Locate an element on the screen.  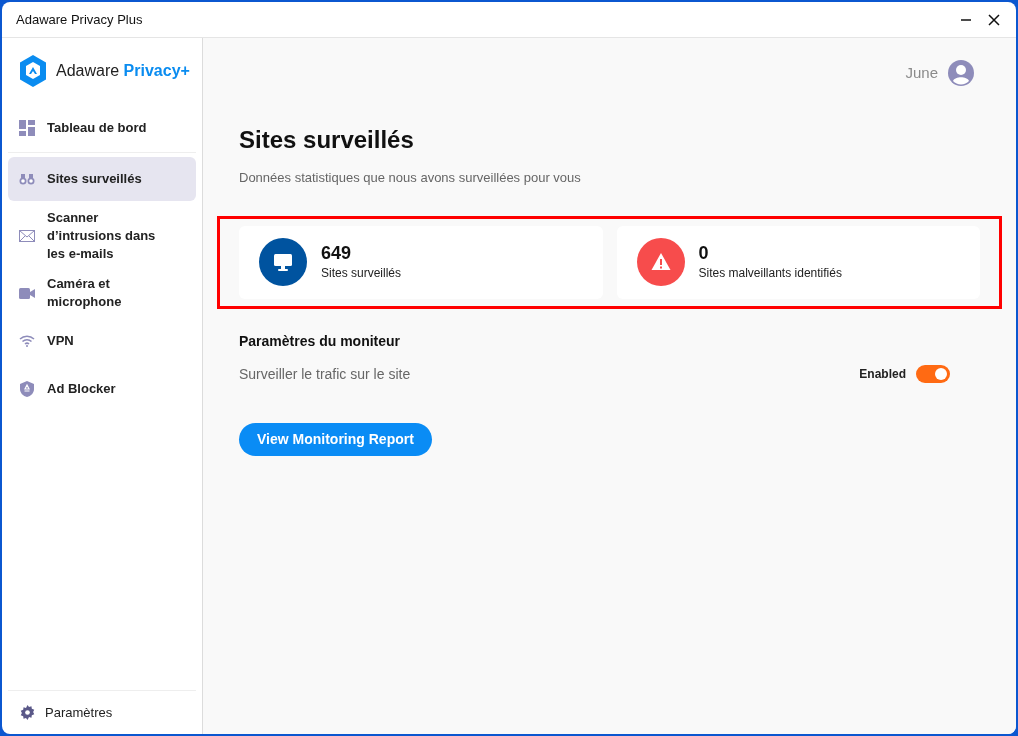
page-title: Sites surveillés is located at coordinates (327, 140).